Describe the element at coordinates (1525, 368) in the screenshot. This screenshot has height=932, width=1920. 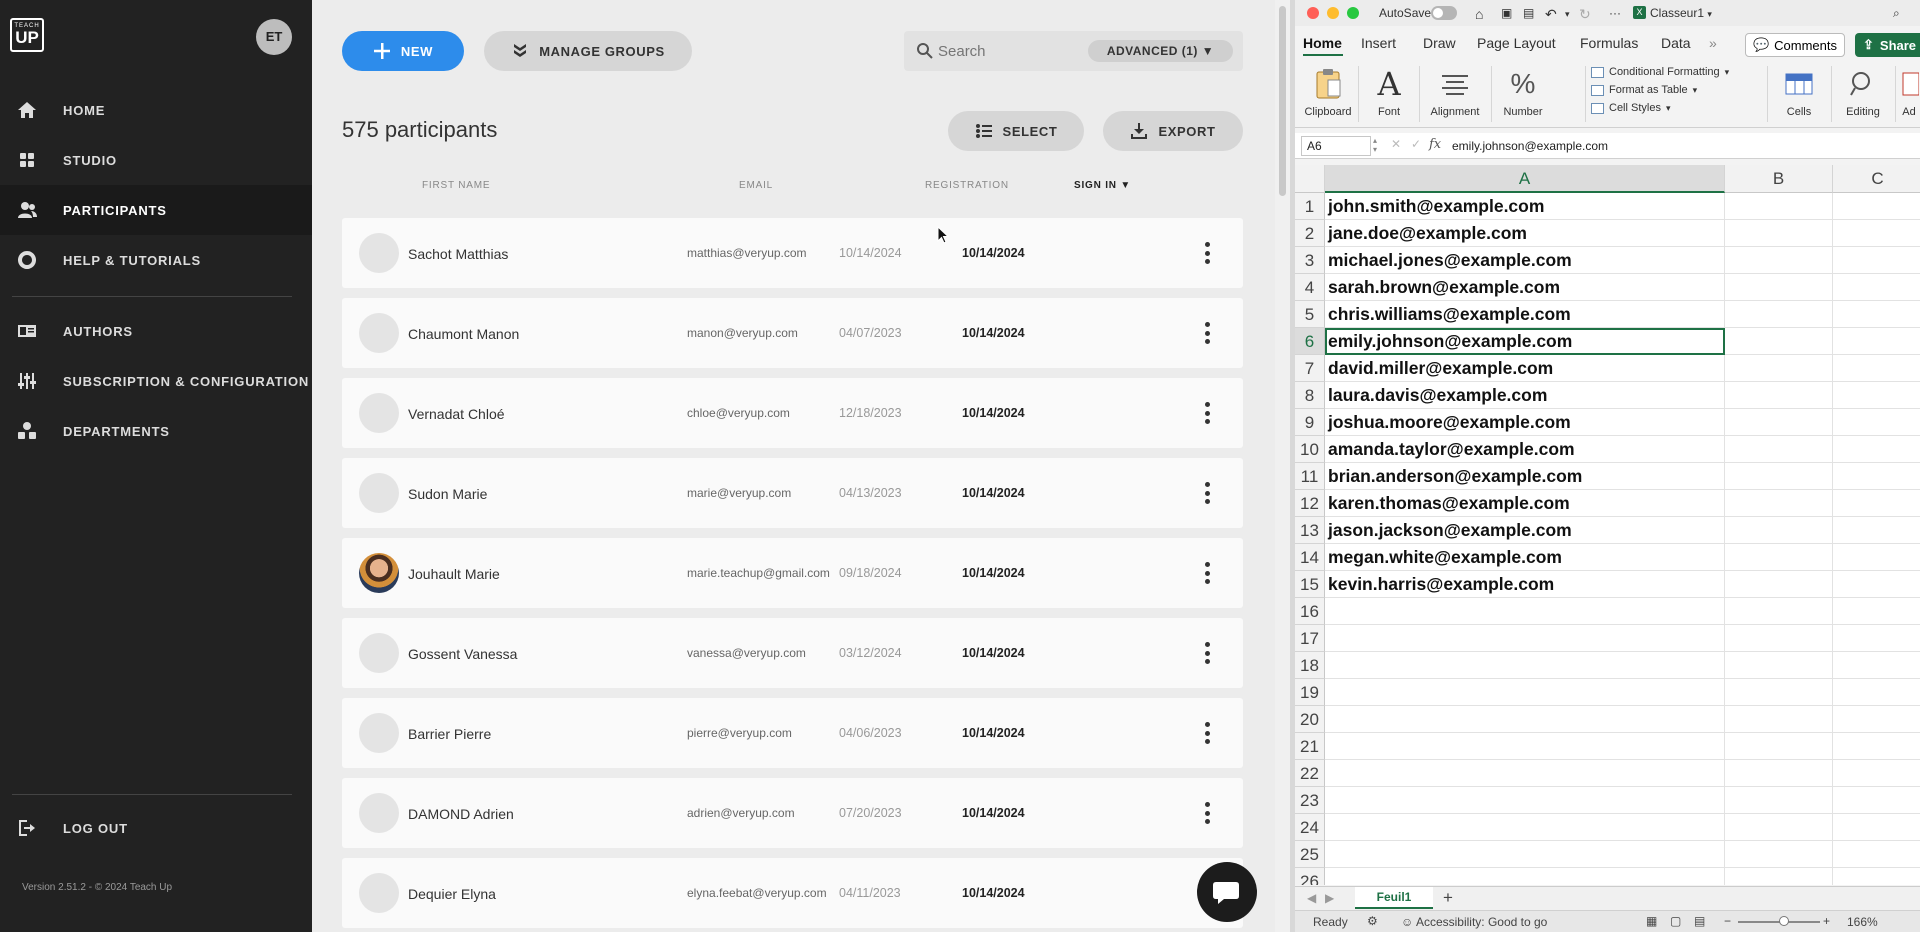
I see `cell-a: david.miller@example.com` at that location.